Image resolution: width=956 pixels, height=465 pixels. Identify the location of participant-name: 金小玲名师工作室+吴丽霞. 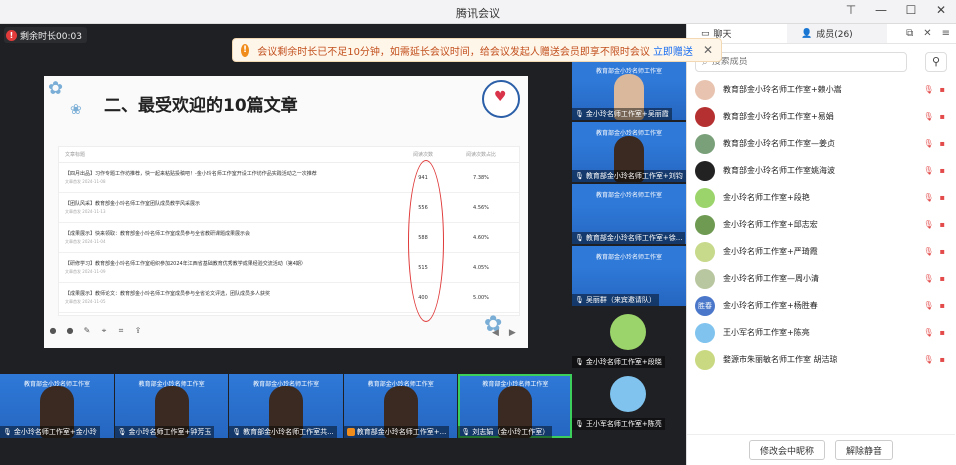
(627, 114).